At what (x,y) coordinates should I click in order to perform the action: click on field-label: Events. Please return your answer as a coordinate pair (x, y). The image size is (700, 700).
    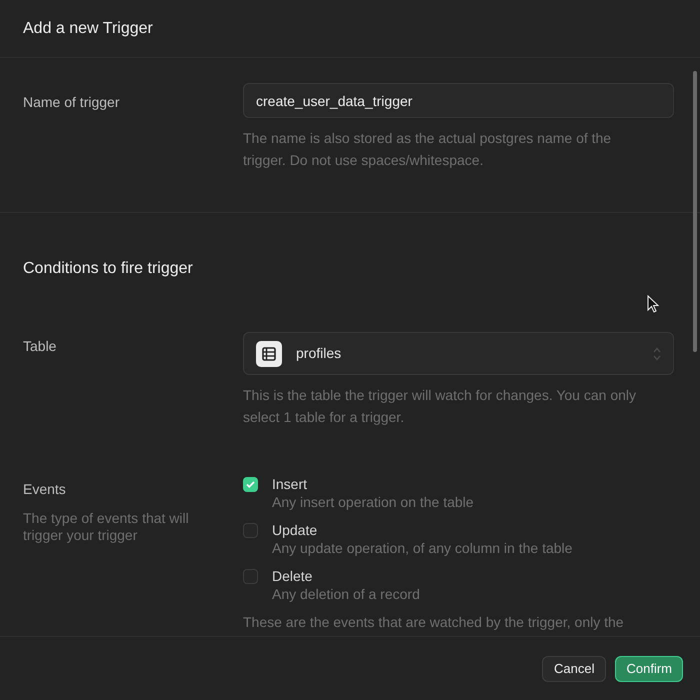
    Looking at the image, I should click on (44, 489).